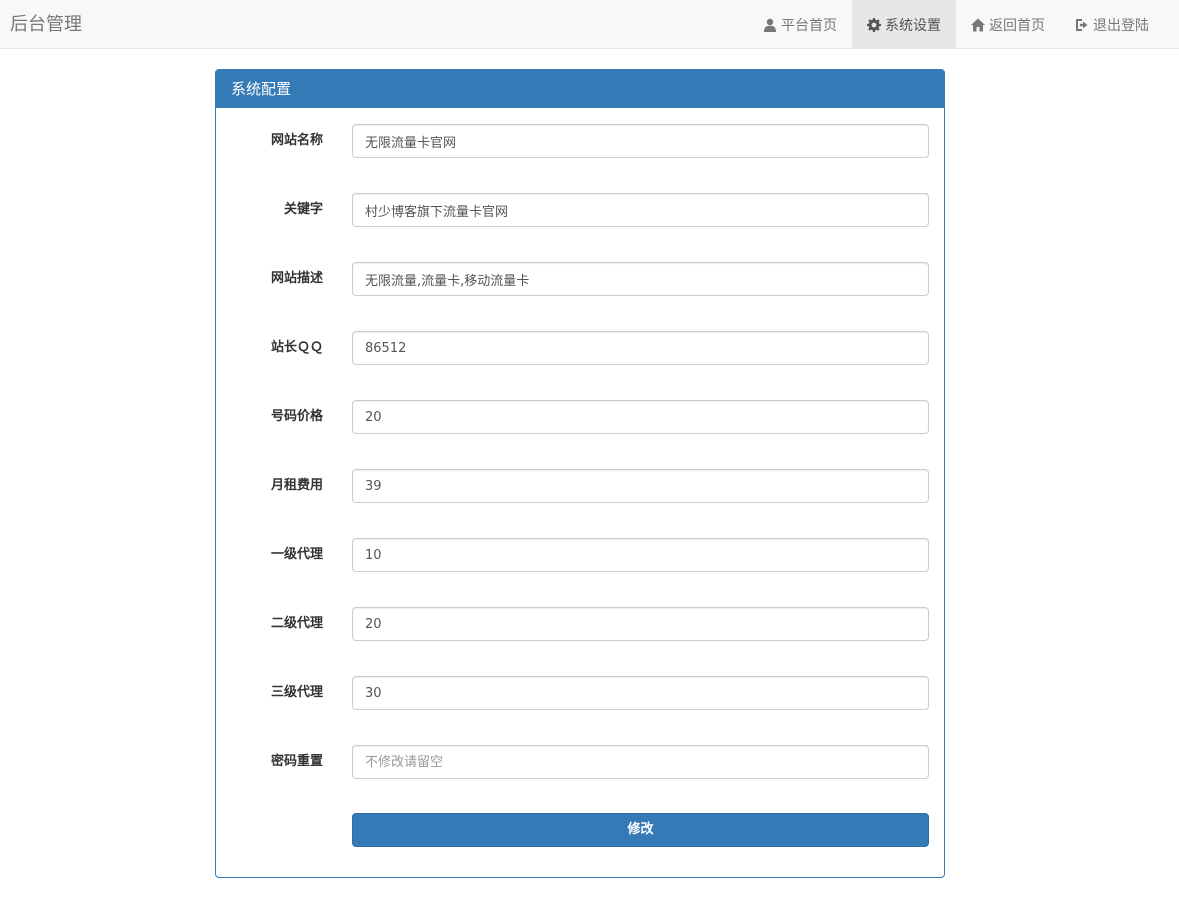 The image size is (1179, 907). What do you see at coordinates (640, 141) in the screenshot?
I see `site-name-input` at bounding box center [640, 141].